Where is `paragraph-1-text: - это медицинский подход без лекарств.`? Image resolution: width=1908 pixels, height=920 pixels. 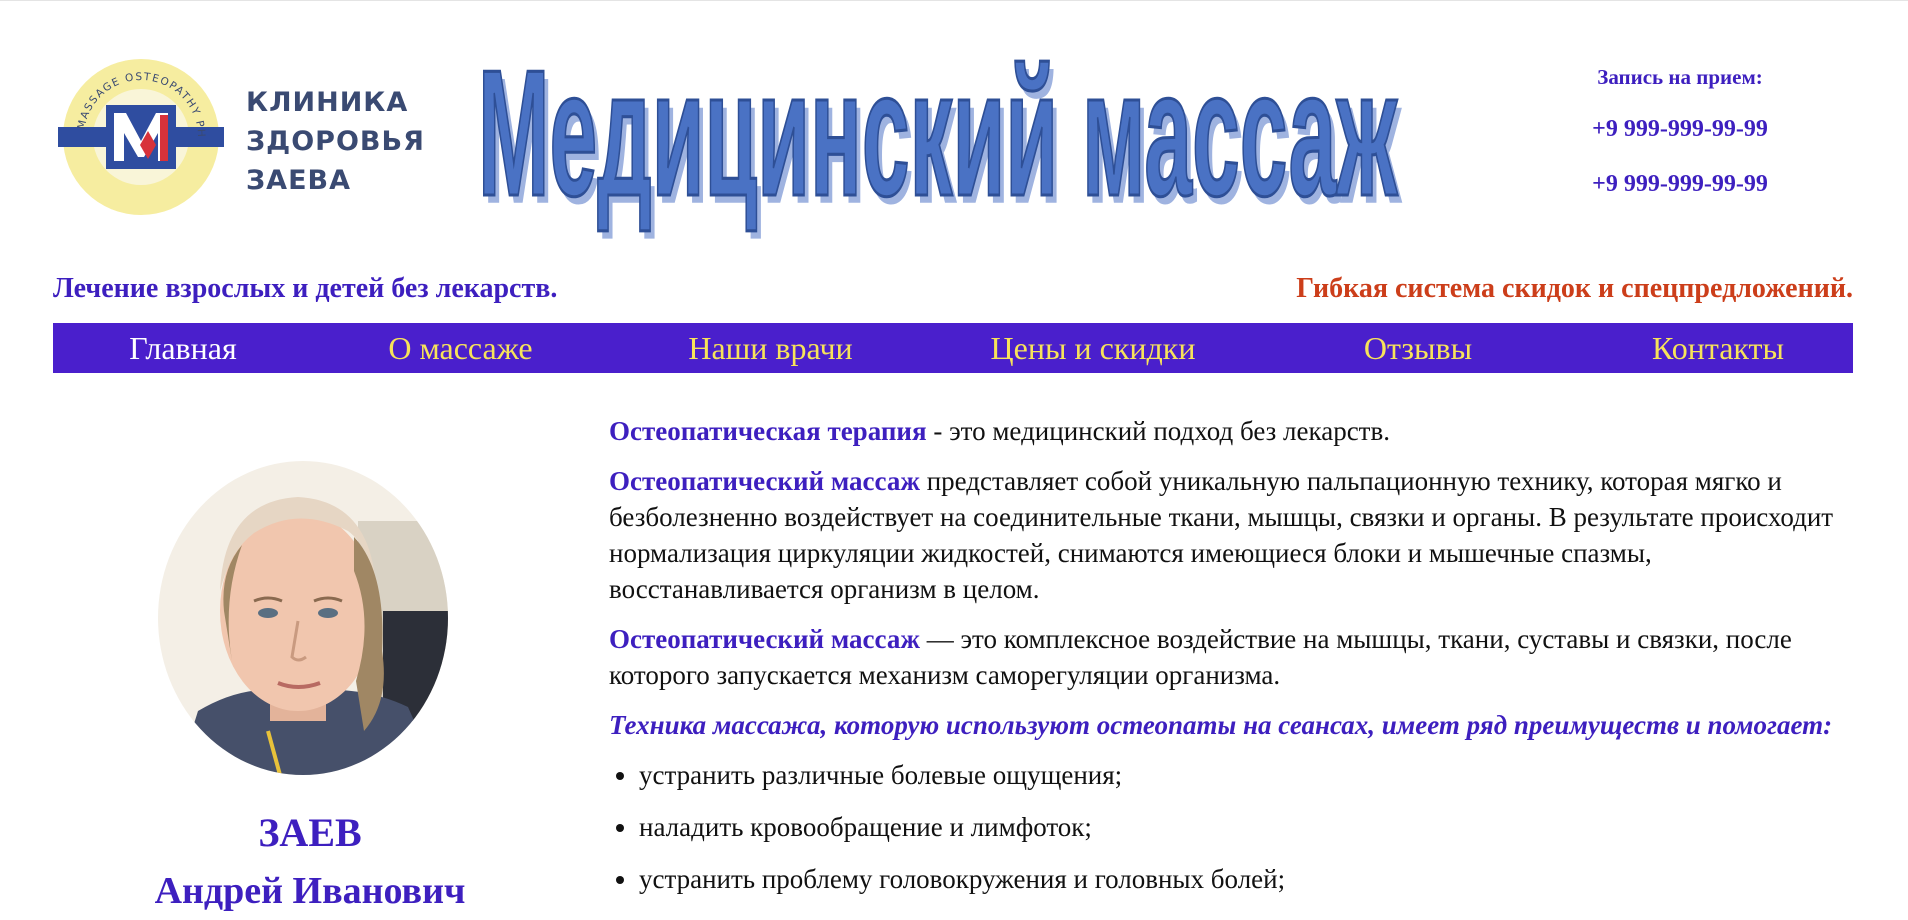 paragraph-1-text: - это медицинский подход без лекарств. is located at coordinates (1158, 431).